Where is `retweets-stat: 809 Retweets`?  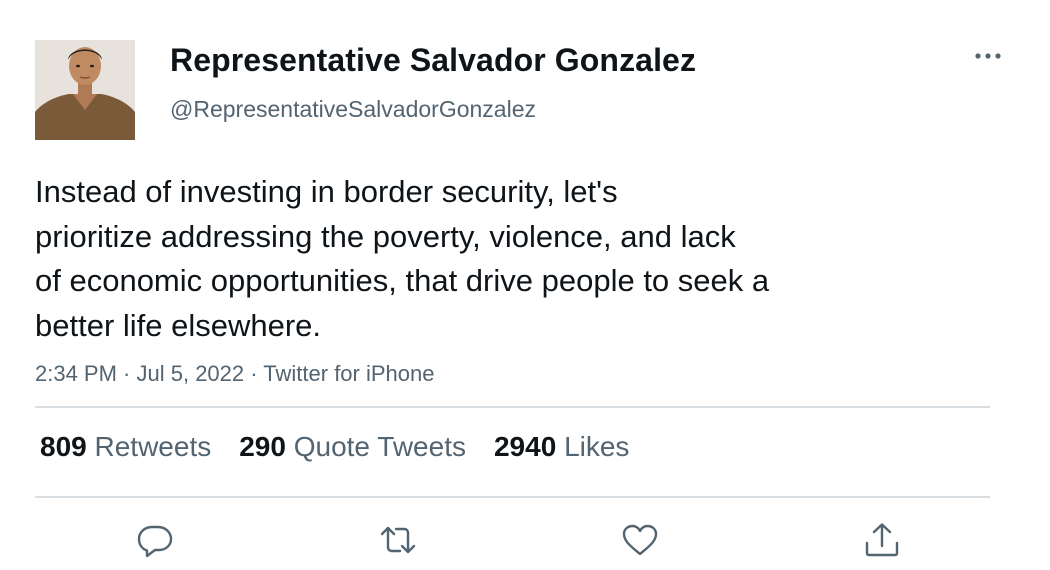 retweets-stat: 809 Retweets is located at coordinates (125, 447).